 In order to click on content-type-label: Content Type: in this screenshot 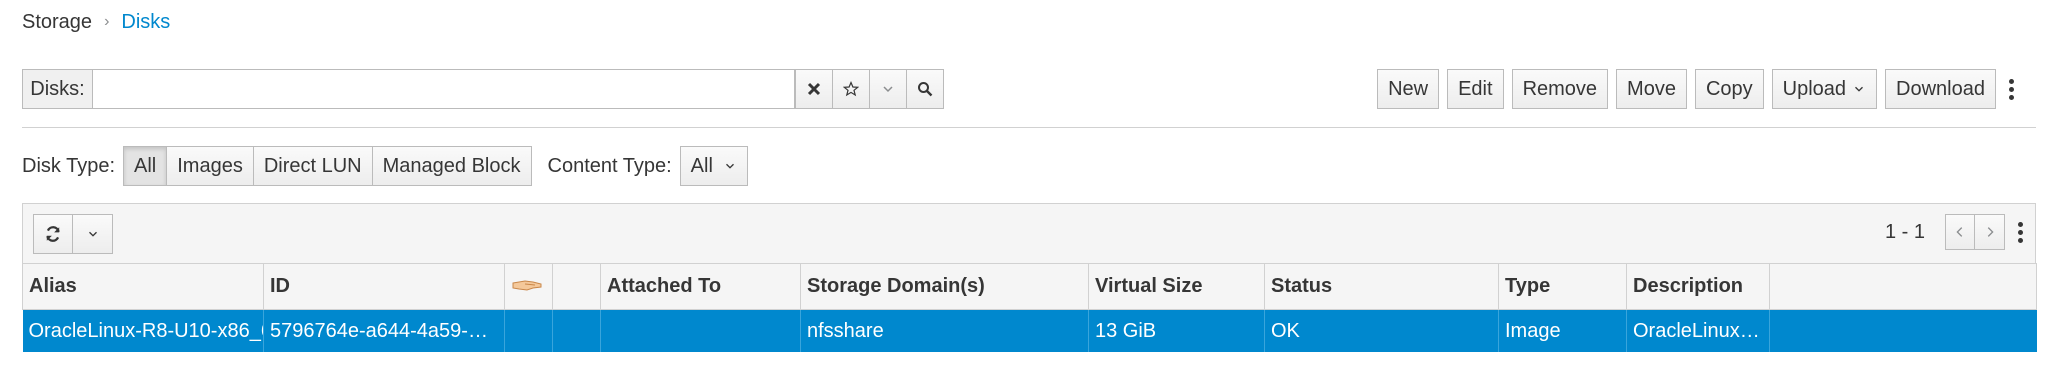, I will do `click(609, 165)`.